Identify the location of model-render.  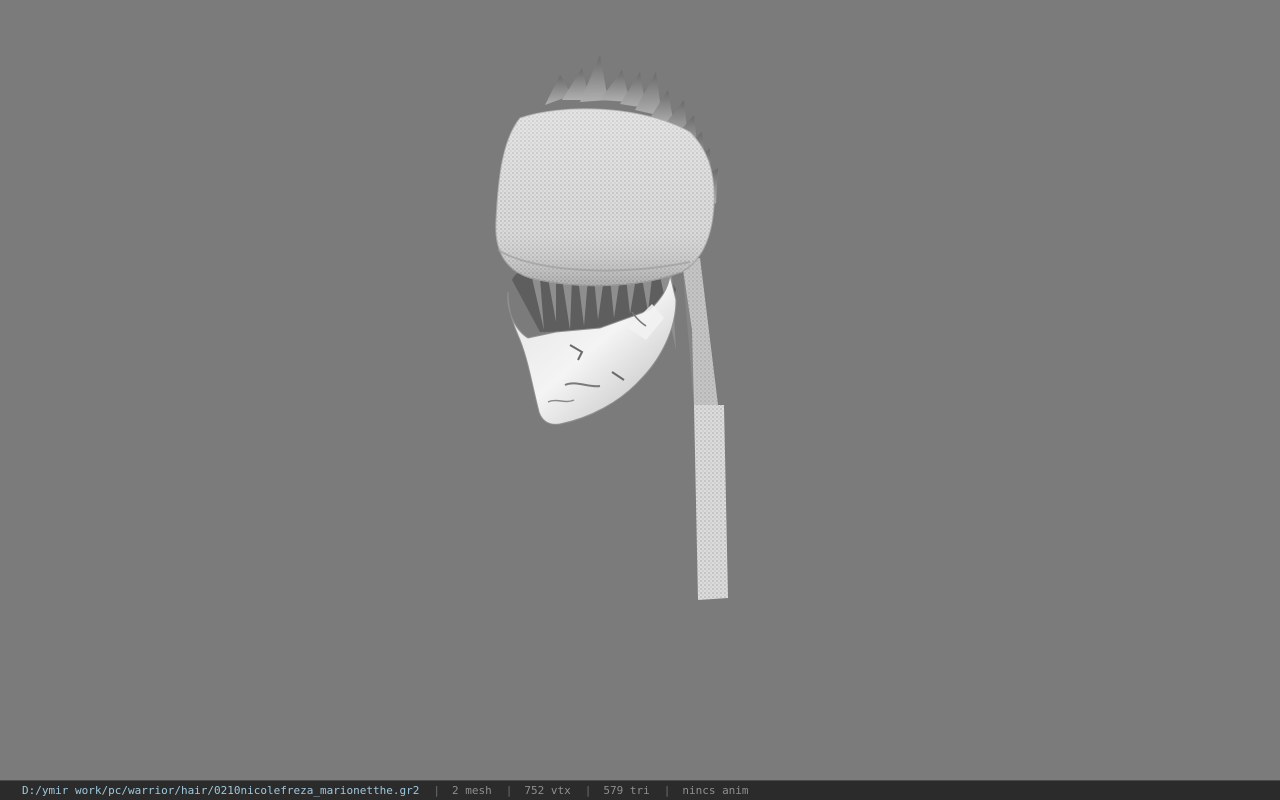
(611, 327).